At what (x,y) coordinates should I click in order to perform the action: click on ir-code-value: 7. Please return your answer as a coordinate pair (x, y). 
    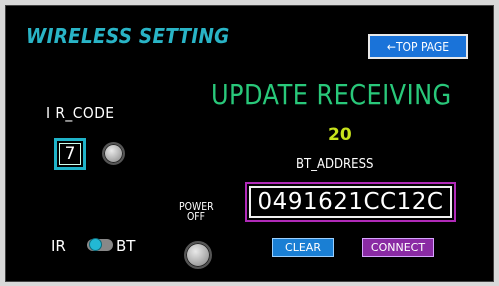
    Looking at the image, I should click on (70, 154).